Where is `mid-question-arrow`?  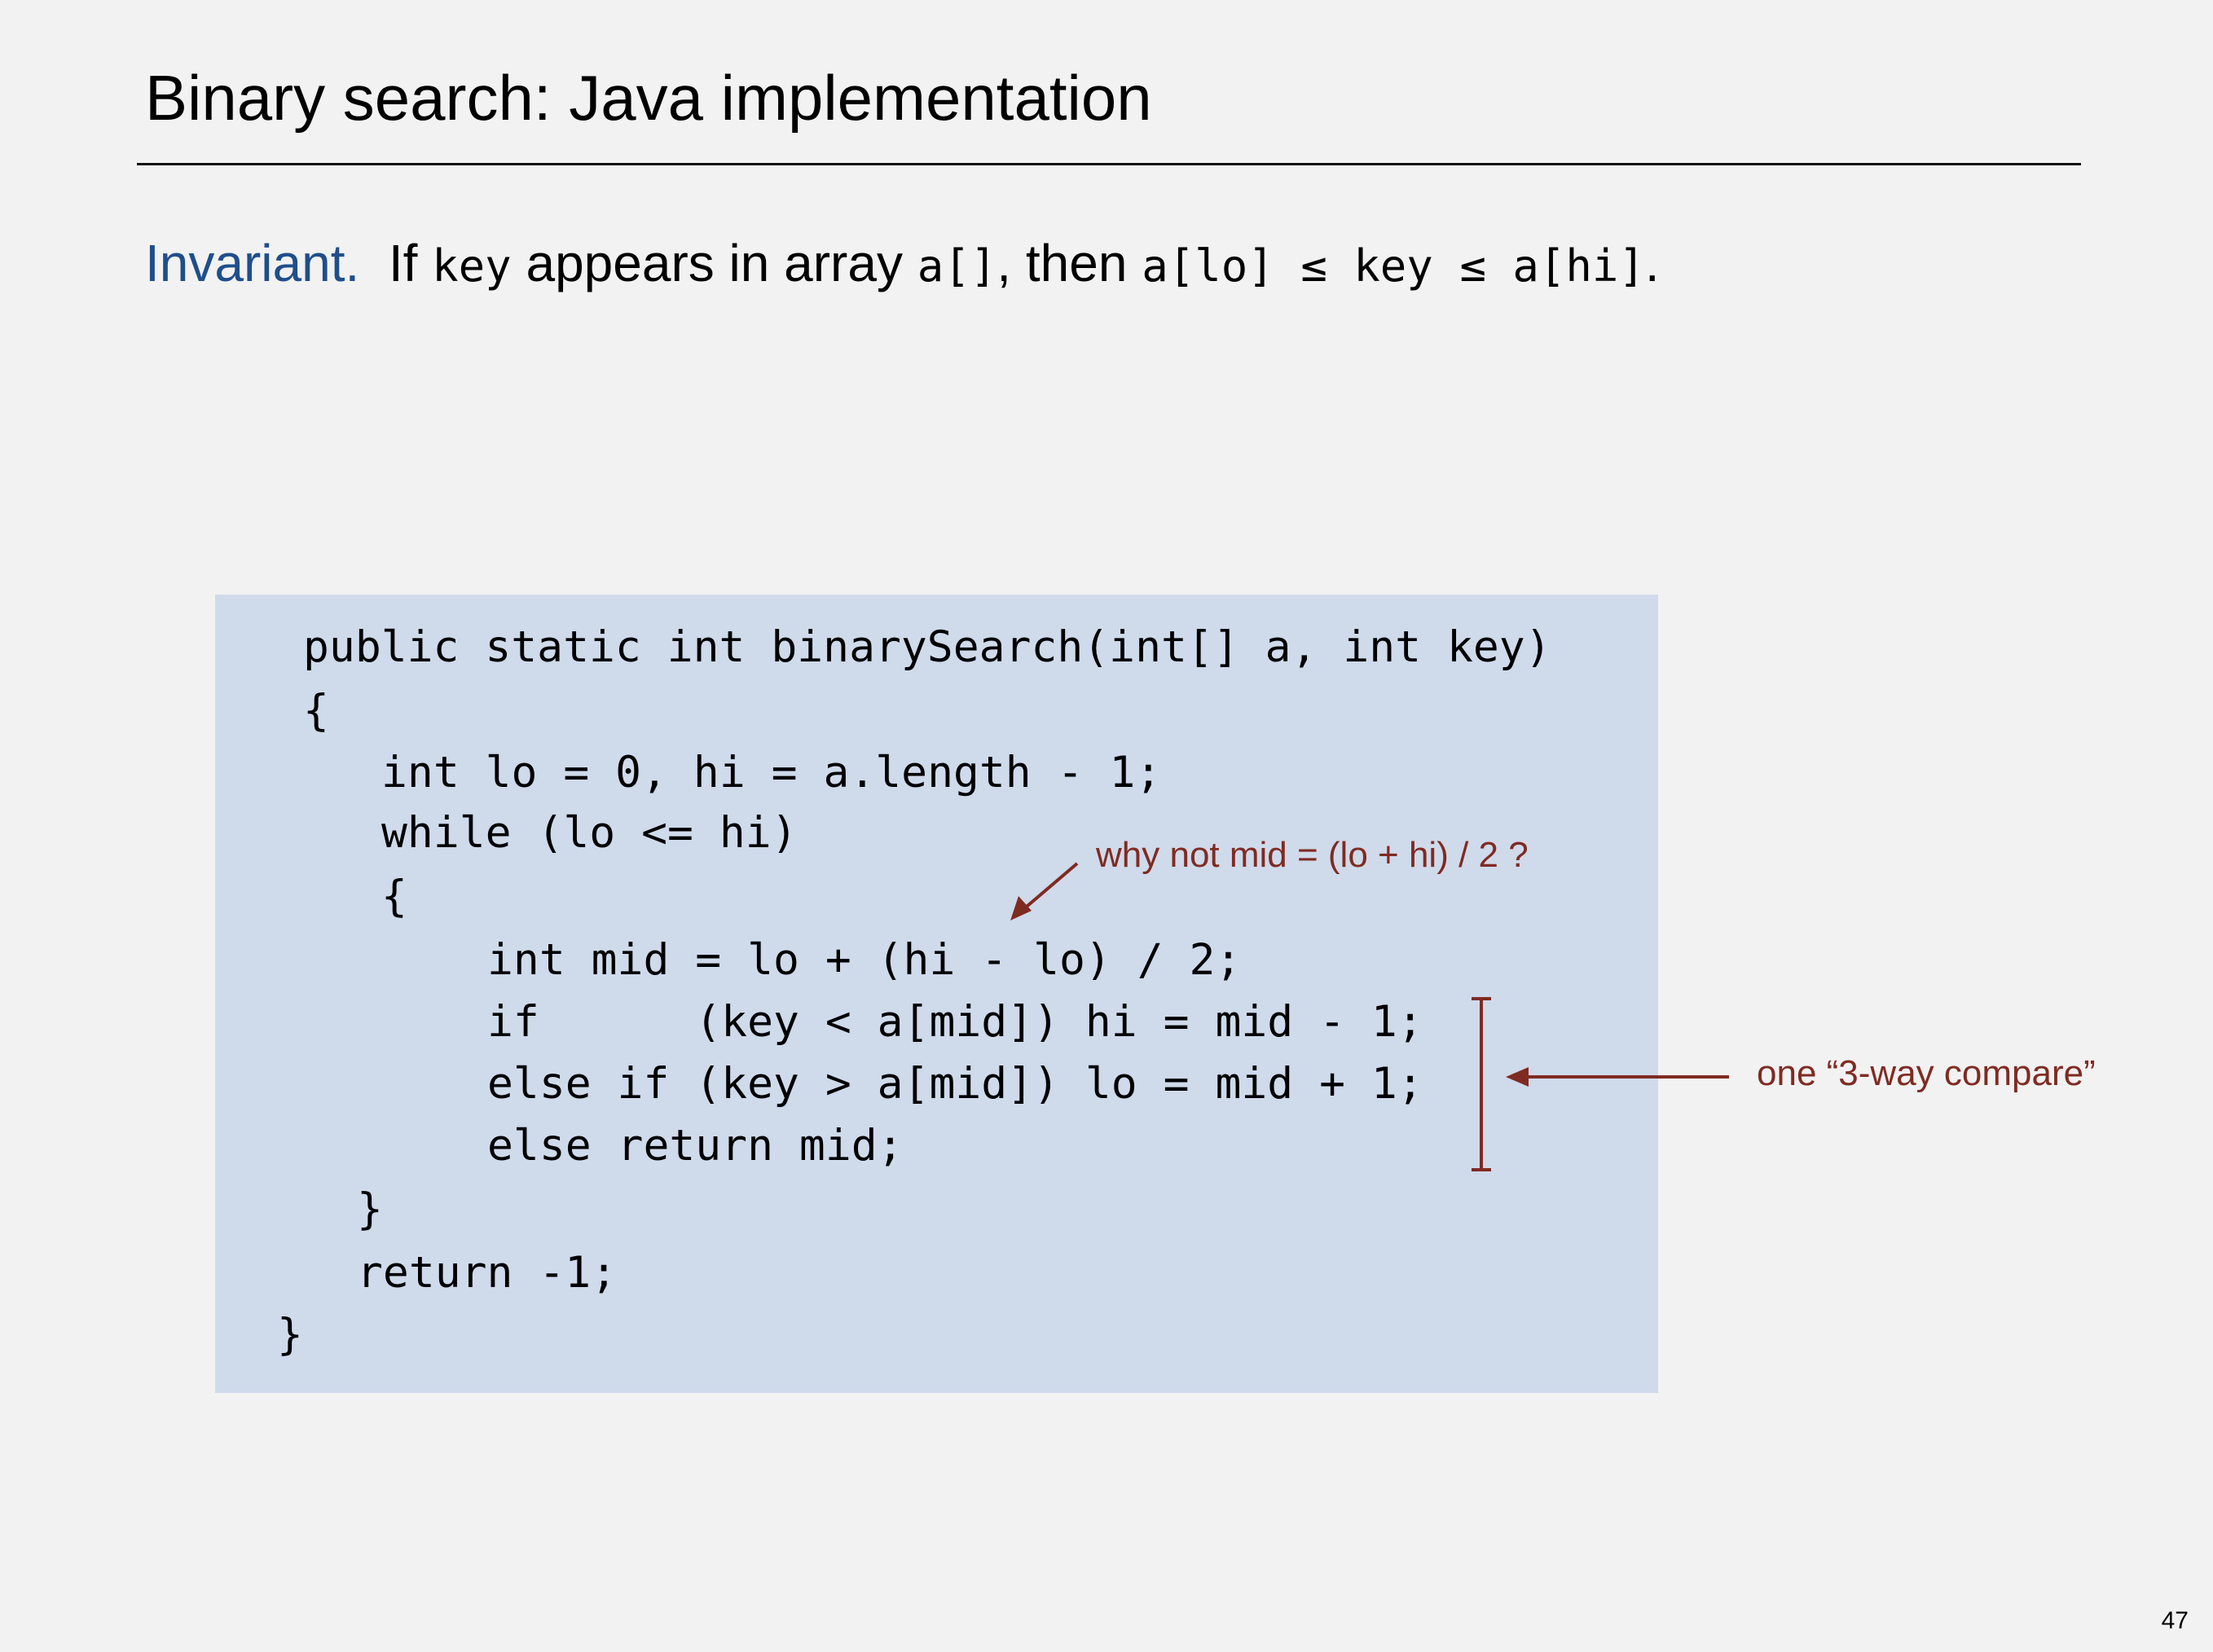
mid-question-arrow is located at coordinates (1049, 887).